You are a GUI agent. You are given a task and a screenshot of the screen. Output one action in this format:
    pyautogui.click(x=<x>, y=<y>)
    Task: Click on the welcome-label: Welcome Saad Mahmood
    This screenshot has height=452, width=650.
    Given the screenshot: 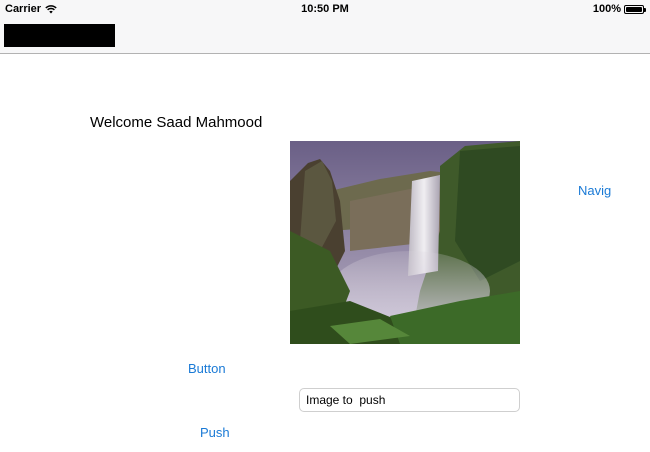 What is the action you would take?
    pyautogui.click(x=176, y=122)
    